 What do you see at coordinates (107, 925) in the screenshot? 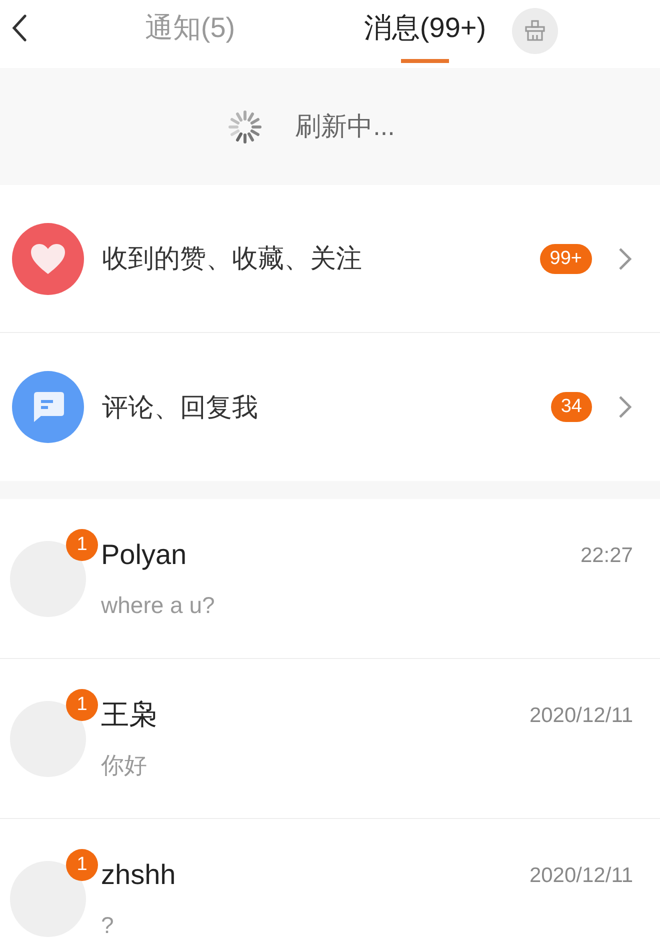
I see `message-preview: ?` at bounding box center [107, 925].